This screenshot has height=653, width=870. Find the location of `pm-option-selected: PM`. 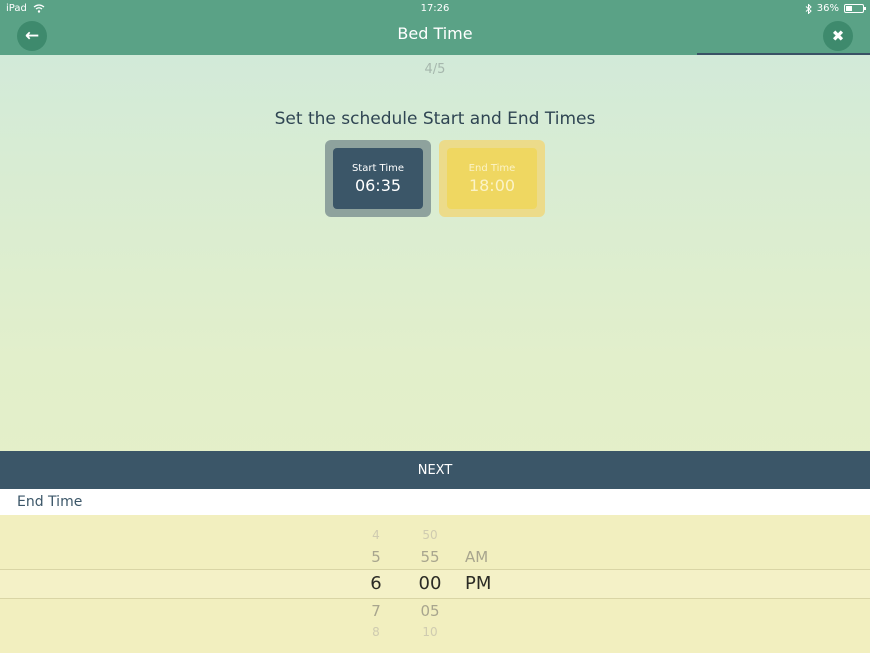

pm-option-selected: PM is located at coordinates (485, 583).